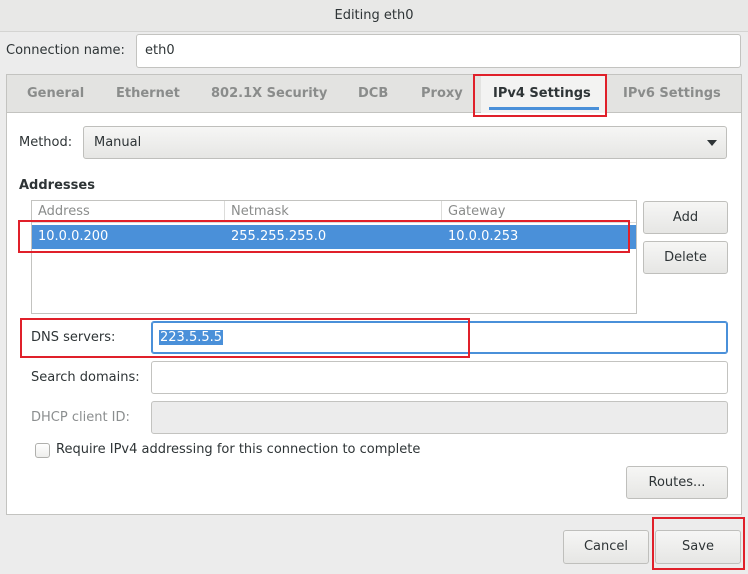  What do you see at coordinates (118, 142) in the screenshot?
I see `method-value: Manual` at bounding box center [118, 142].